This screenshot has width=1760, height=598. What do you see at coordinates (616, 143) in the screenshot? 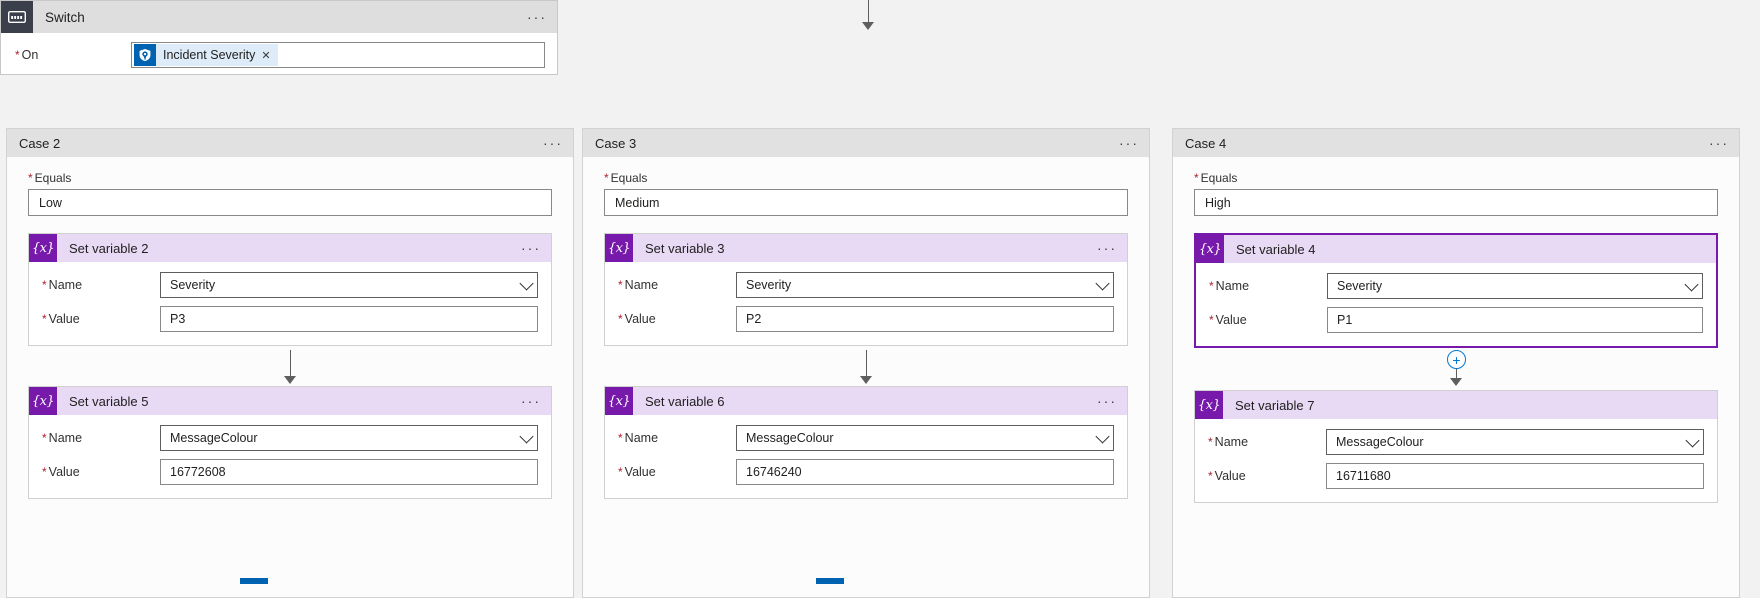
I see `case-title: Case 3` at bounding box center [616, 143].